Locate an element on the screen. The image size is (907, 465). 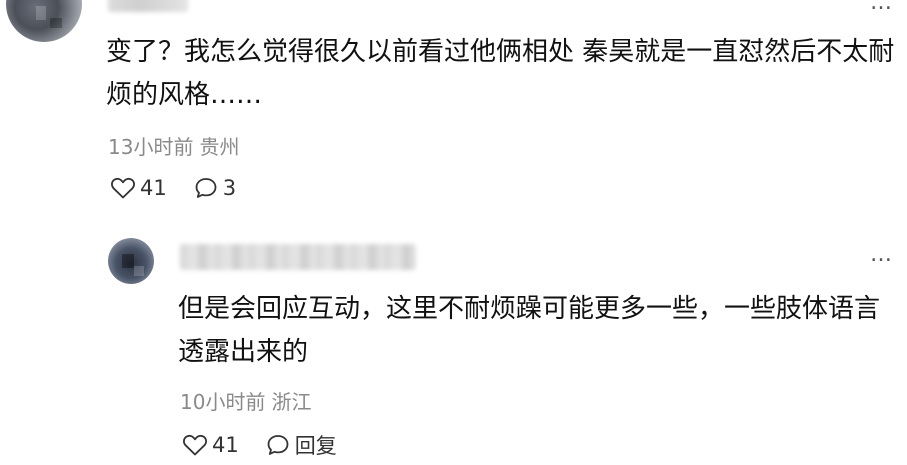
reply-location: 浙江 is located at coordinates (291, 402).